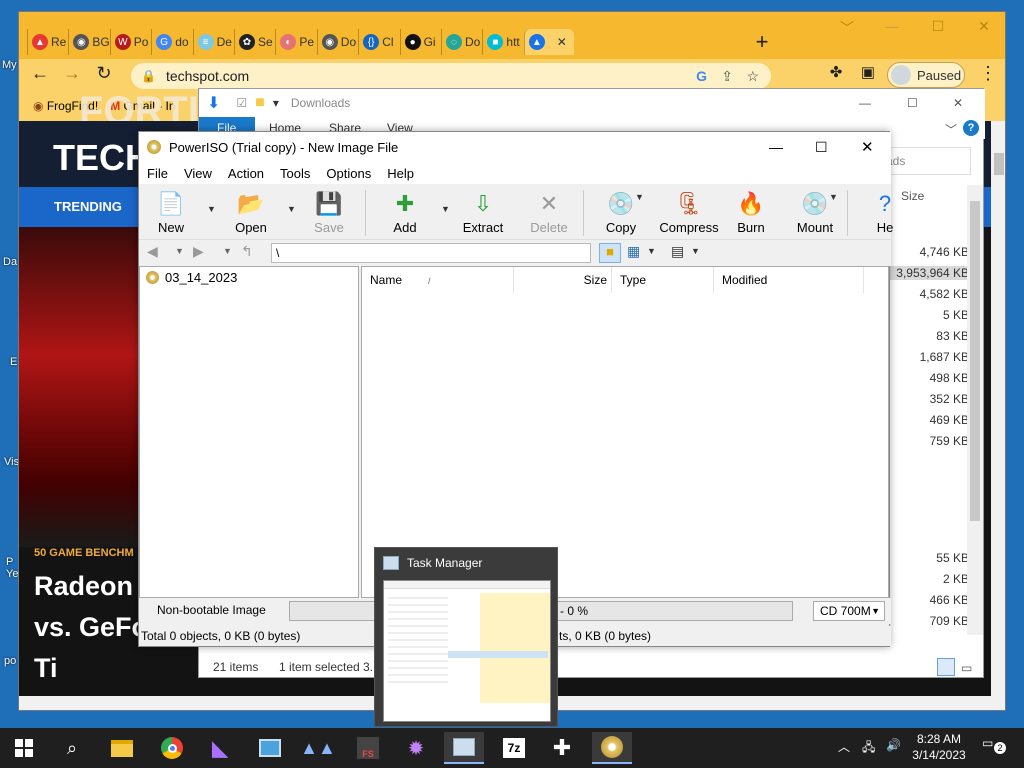  Describe the element at coordinates (270, 748) in the screenshot. I see `control-panel-taskbar-icon` at that location.